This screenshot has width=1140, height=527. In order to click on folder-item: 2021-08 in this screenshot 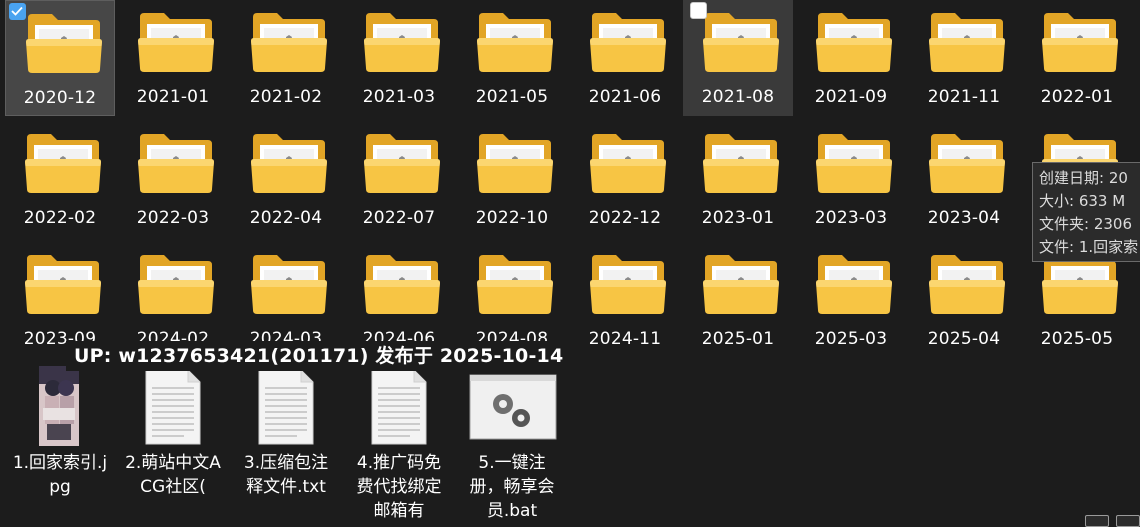, I will do `click(738, 58)`.